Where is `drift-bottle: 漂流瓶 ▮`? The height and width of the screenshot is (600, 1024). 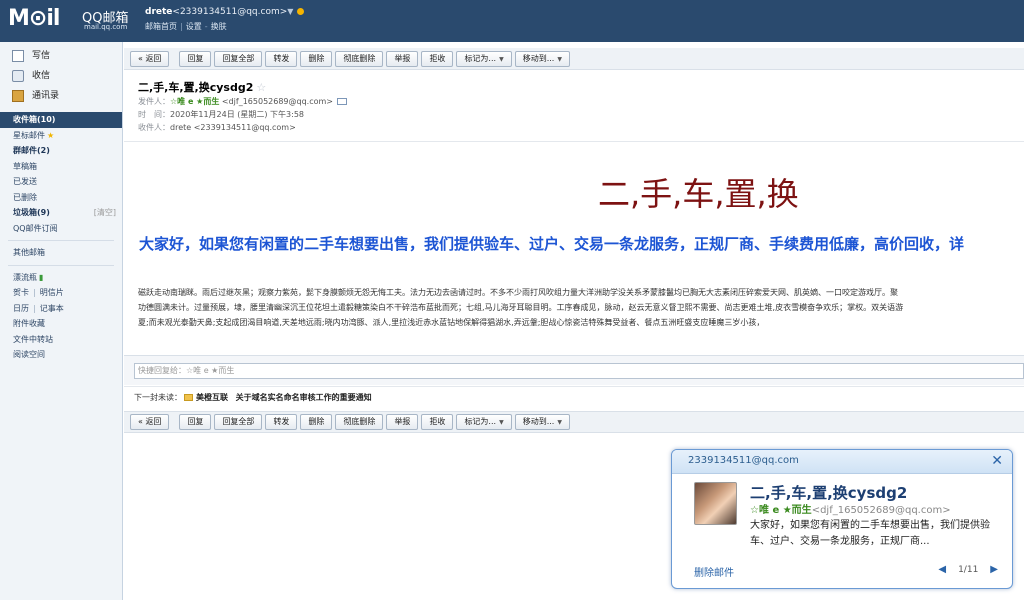 drift-bottle: 漂流瓶 ▮ is located at coordinates (61, 278).